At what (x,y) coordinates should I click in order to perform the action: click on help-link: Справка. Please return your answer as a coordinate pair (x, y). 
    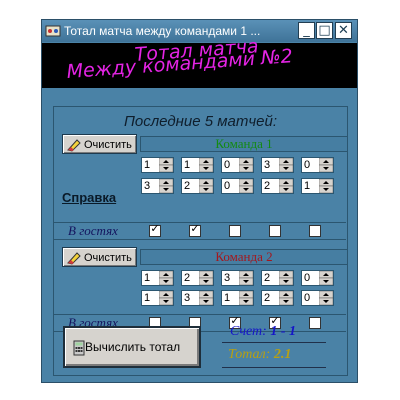
    Looking at the image, I should click on (89, 197).